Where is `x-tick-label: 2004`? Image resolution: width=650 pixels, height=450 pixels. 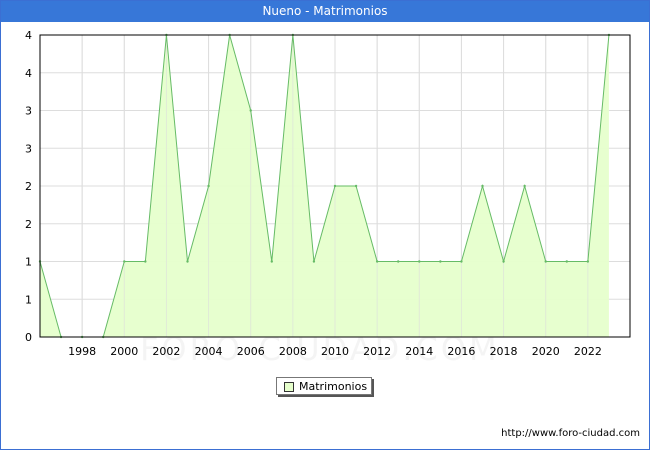 x-tick-label: 2004 is located at coordinates (209, 351).